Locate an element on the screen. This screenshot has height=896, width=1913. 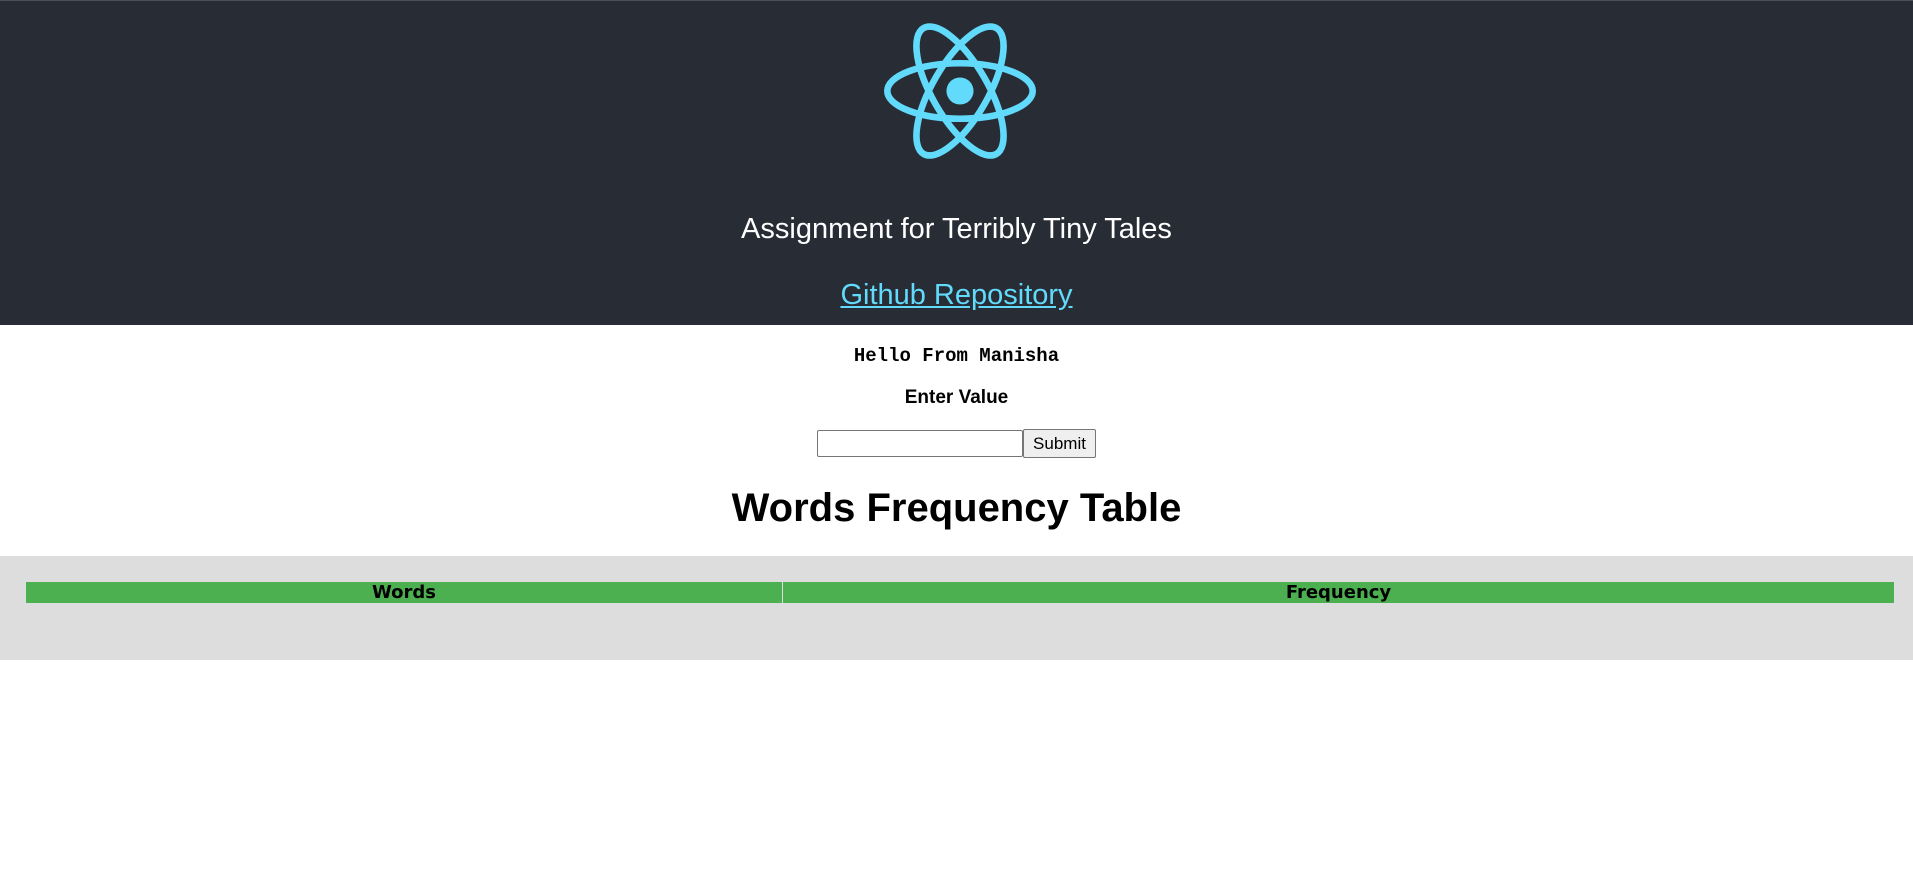
github-repository-link: Github Repository is located at coordinates (956, 295).